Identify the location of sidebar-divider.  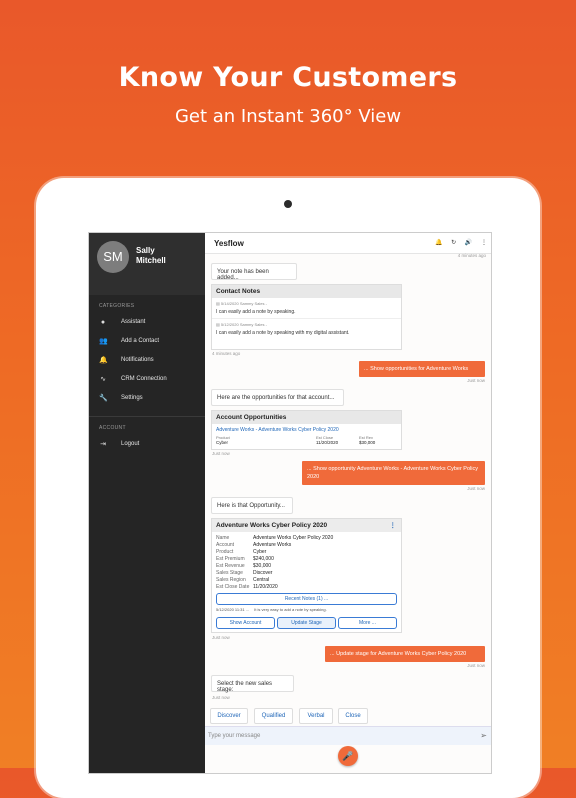
(147, 416).